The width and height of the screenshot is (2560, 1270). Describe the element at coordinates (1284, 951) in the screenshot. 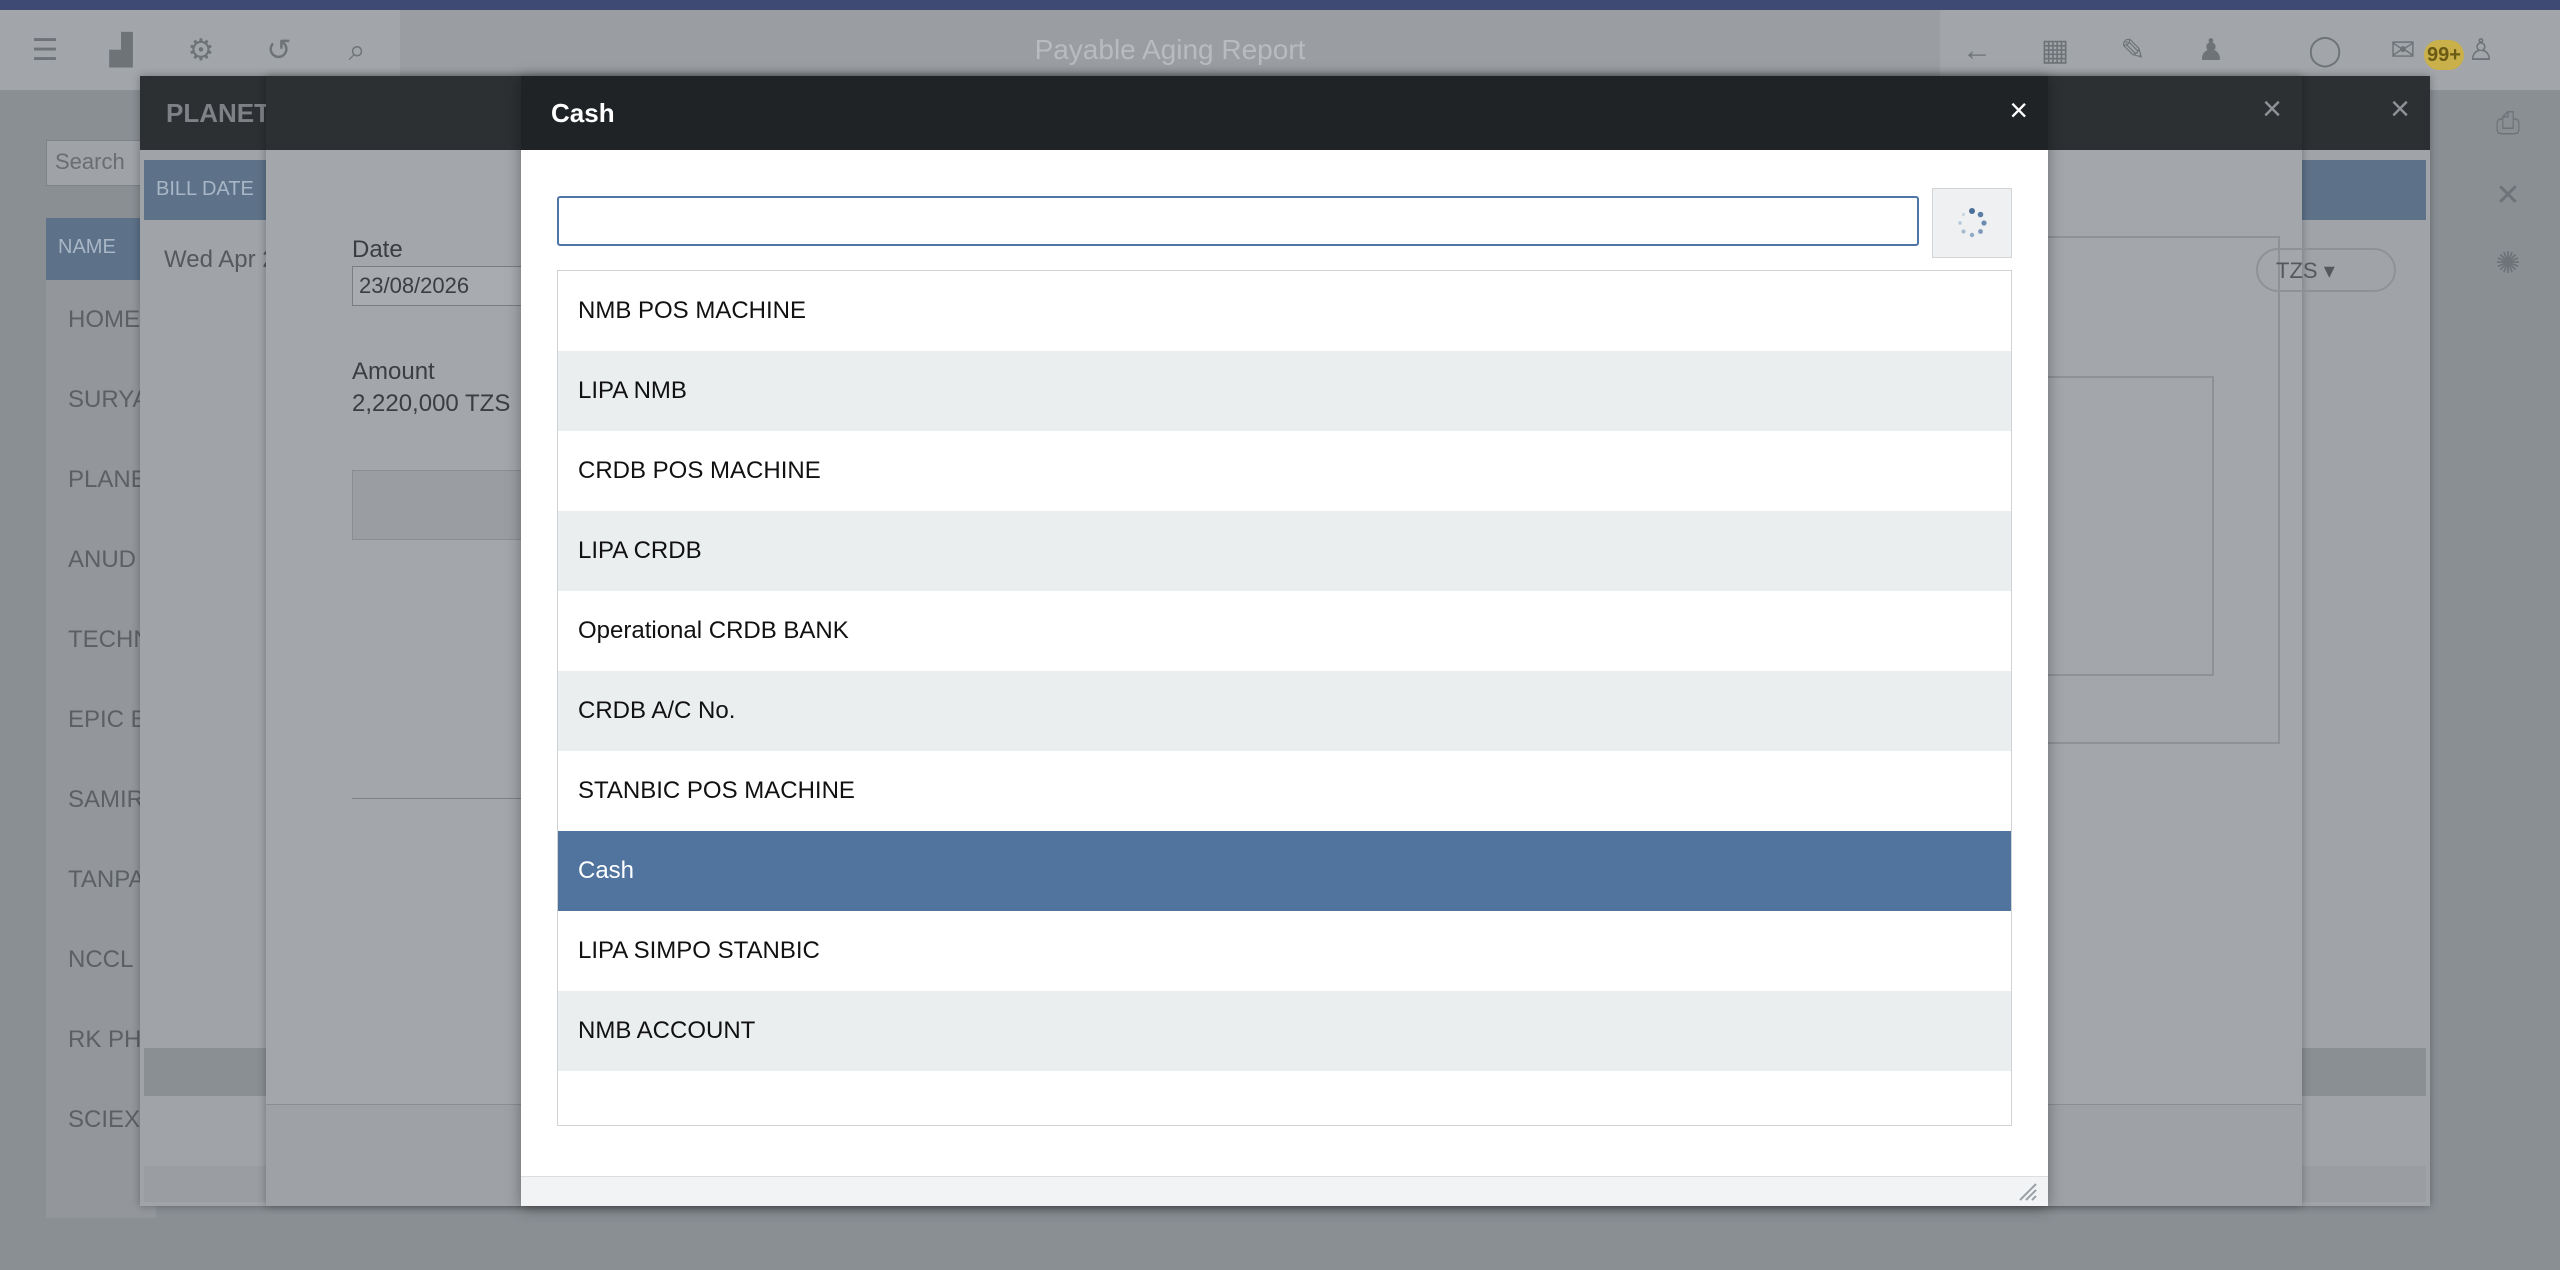

I see `list-item: LIPA SIMPO STANBIC` at that location.